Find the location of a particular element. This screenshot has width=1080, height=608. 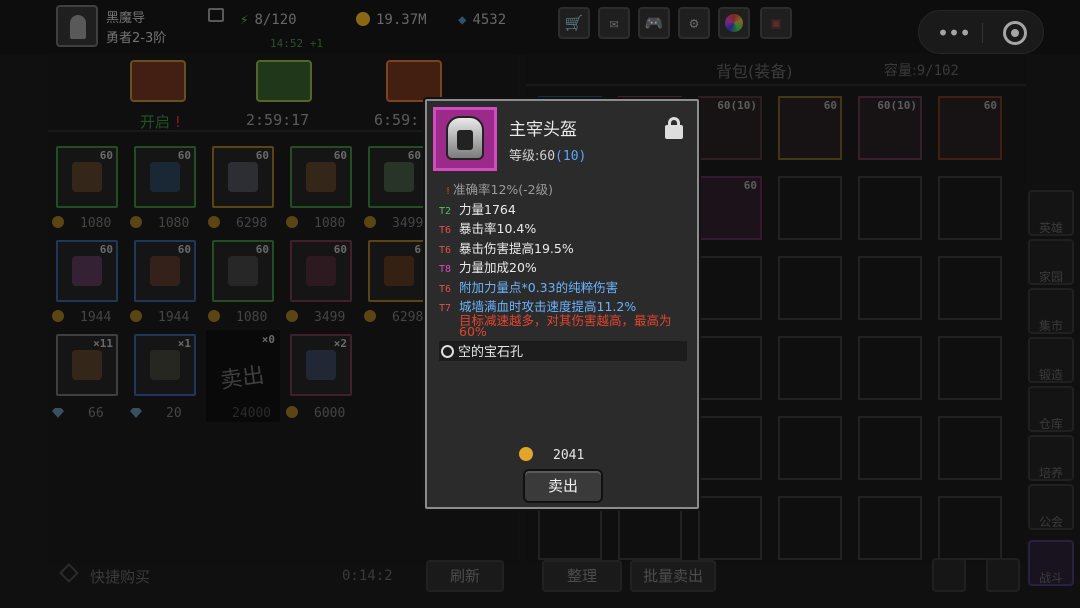

lock-icon is located at coordinates (674, 128).